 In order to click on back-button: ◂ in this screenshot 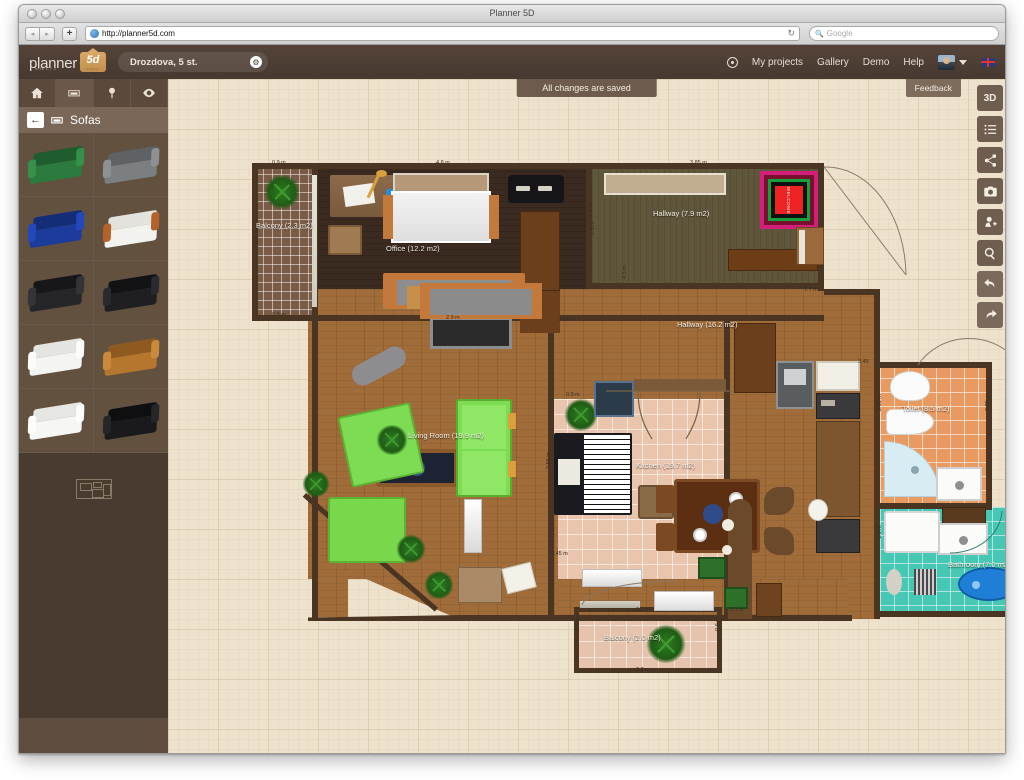, I will do `click(32, 33)`.